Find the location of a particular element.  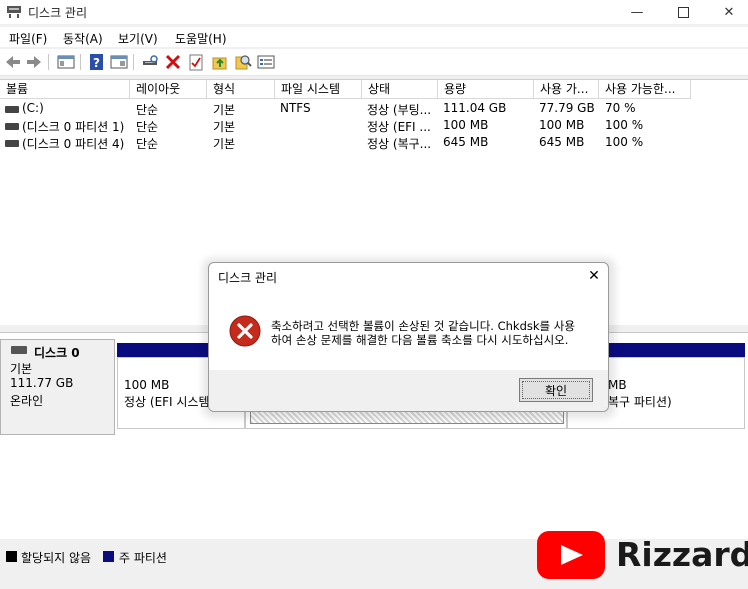

minimize-icon: — is located at coordinates (637, 12).